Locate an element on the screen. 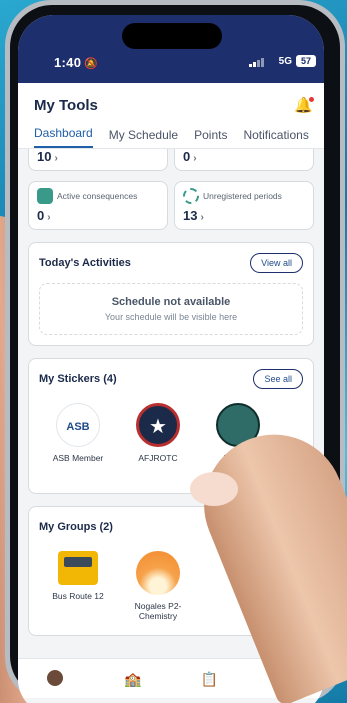 This screenshot has height=703, width=347. dynamic-island is located at coordinates (172, 36).